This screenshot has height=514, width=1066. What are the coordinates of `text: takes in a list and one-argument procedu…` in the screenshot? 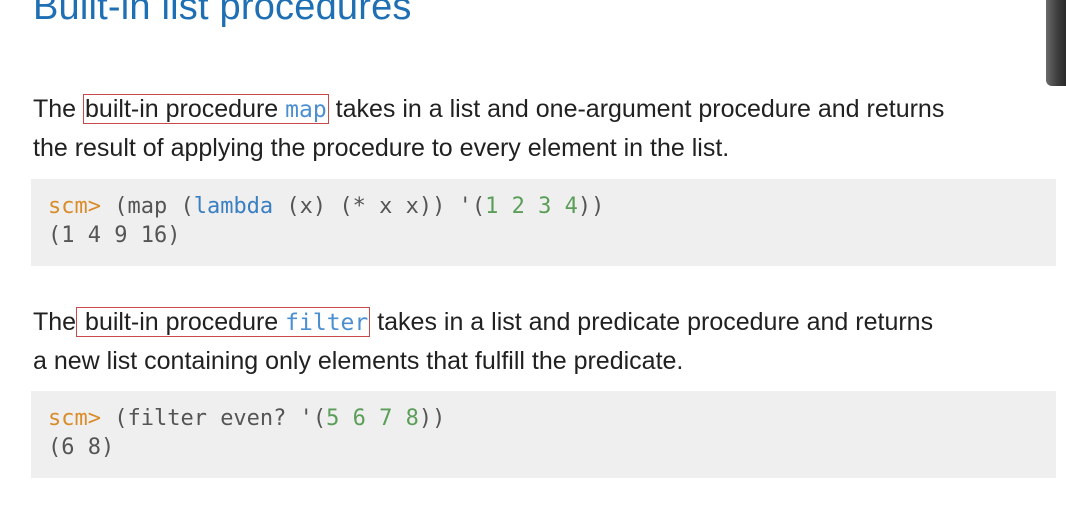 It's located at (636, 109).